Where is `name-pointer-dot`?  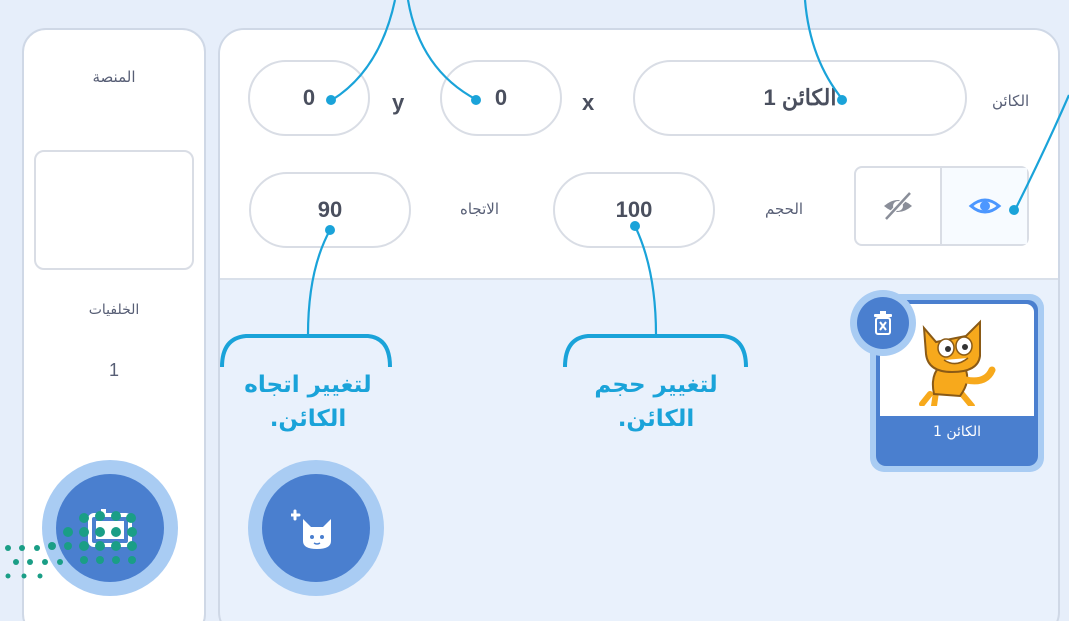
name-pointer-dot is located at coordinates (842, 100).